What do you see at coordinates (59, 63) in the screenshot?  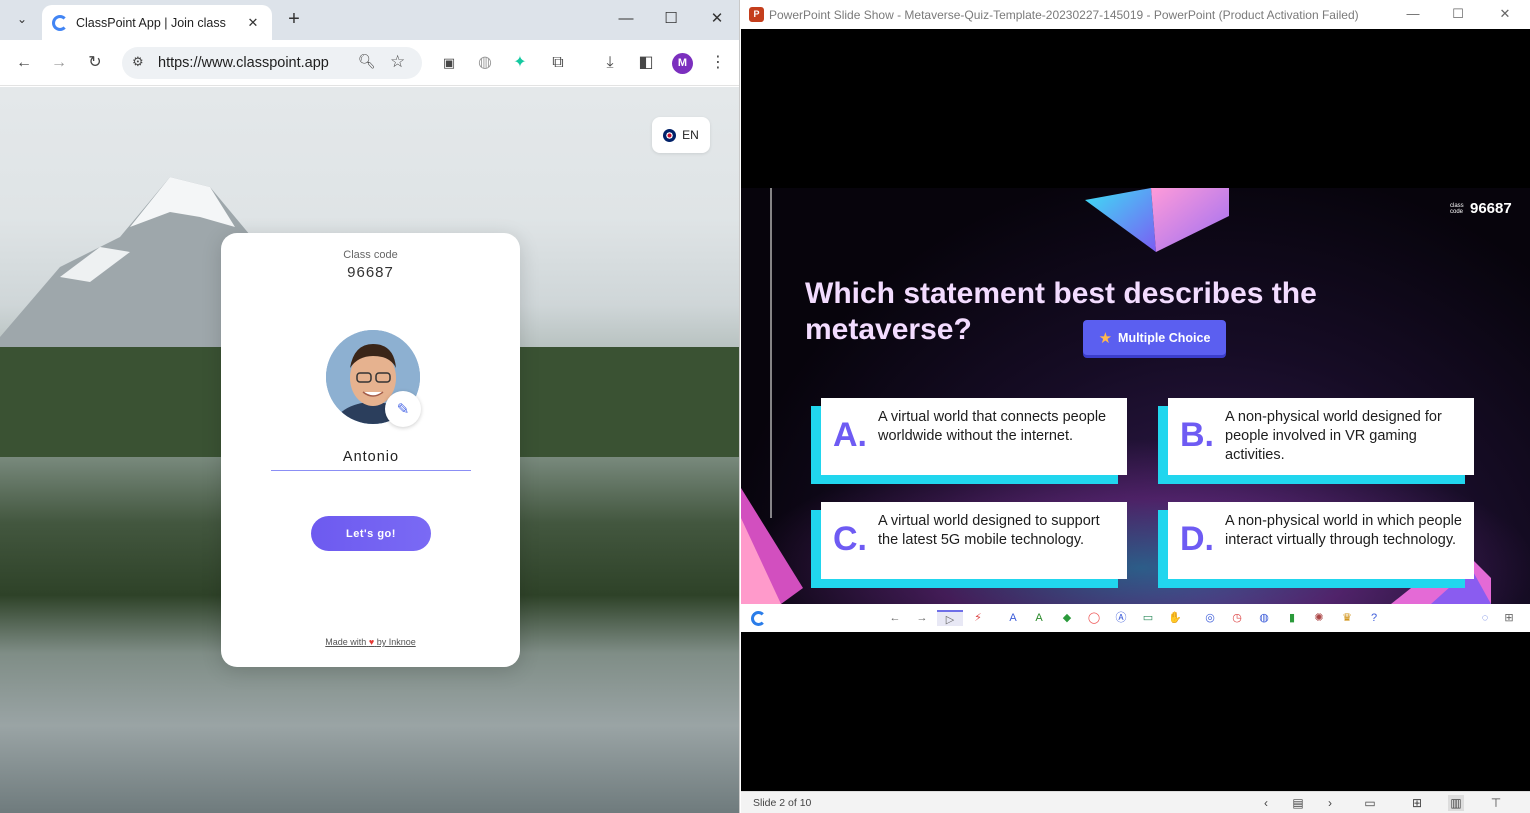 I see `forward-icon: →` at bounding box center [59, 63].